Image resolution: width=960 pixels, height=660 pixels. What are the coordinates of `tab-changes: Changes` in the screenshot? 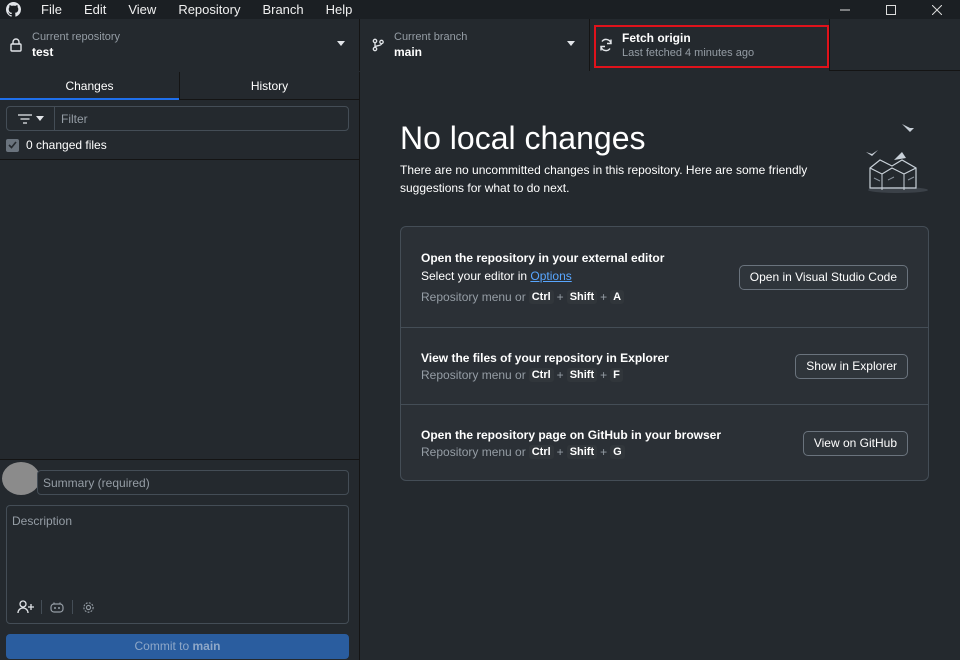 It's located at (89, 86).